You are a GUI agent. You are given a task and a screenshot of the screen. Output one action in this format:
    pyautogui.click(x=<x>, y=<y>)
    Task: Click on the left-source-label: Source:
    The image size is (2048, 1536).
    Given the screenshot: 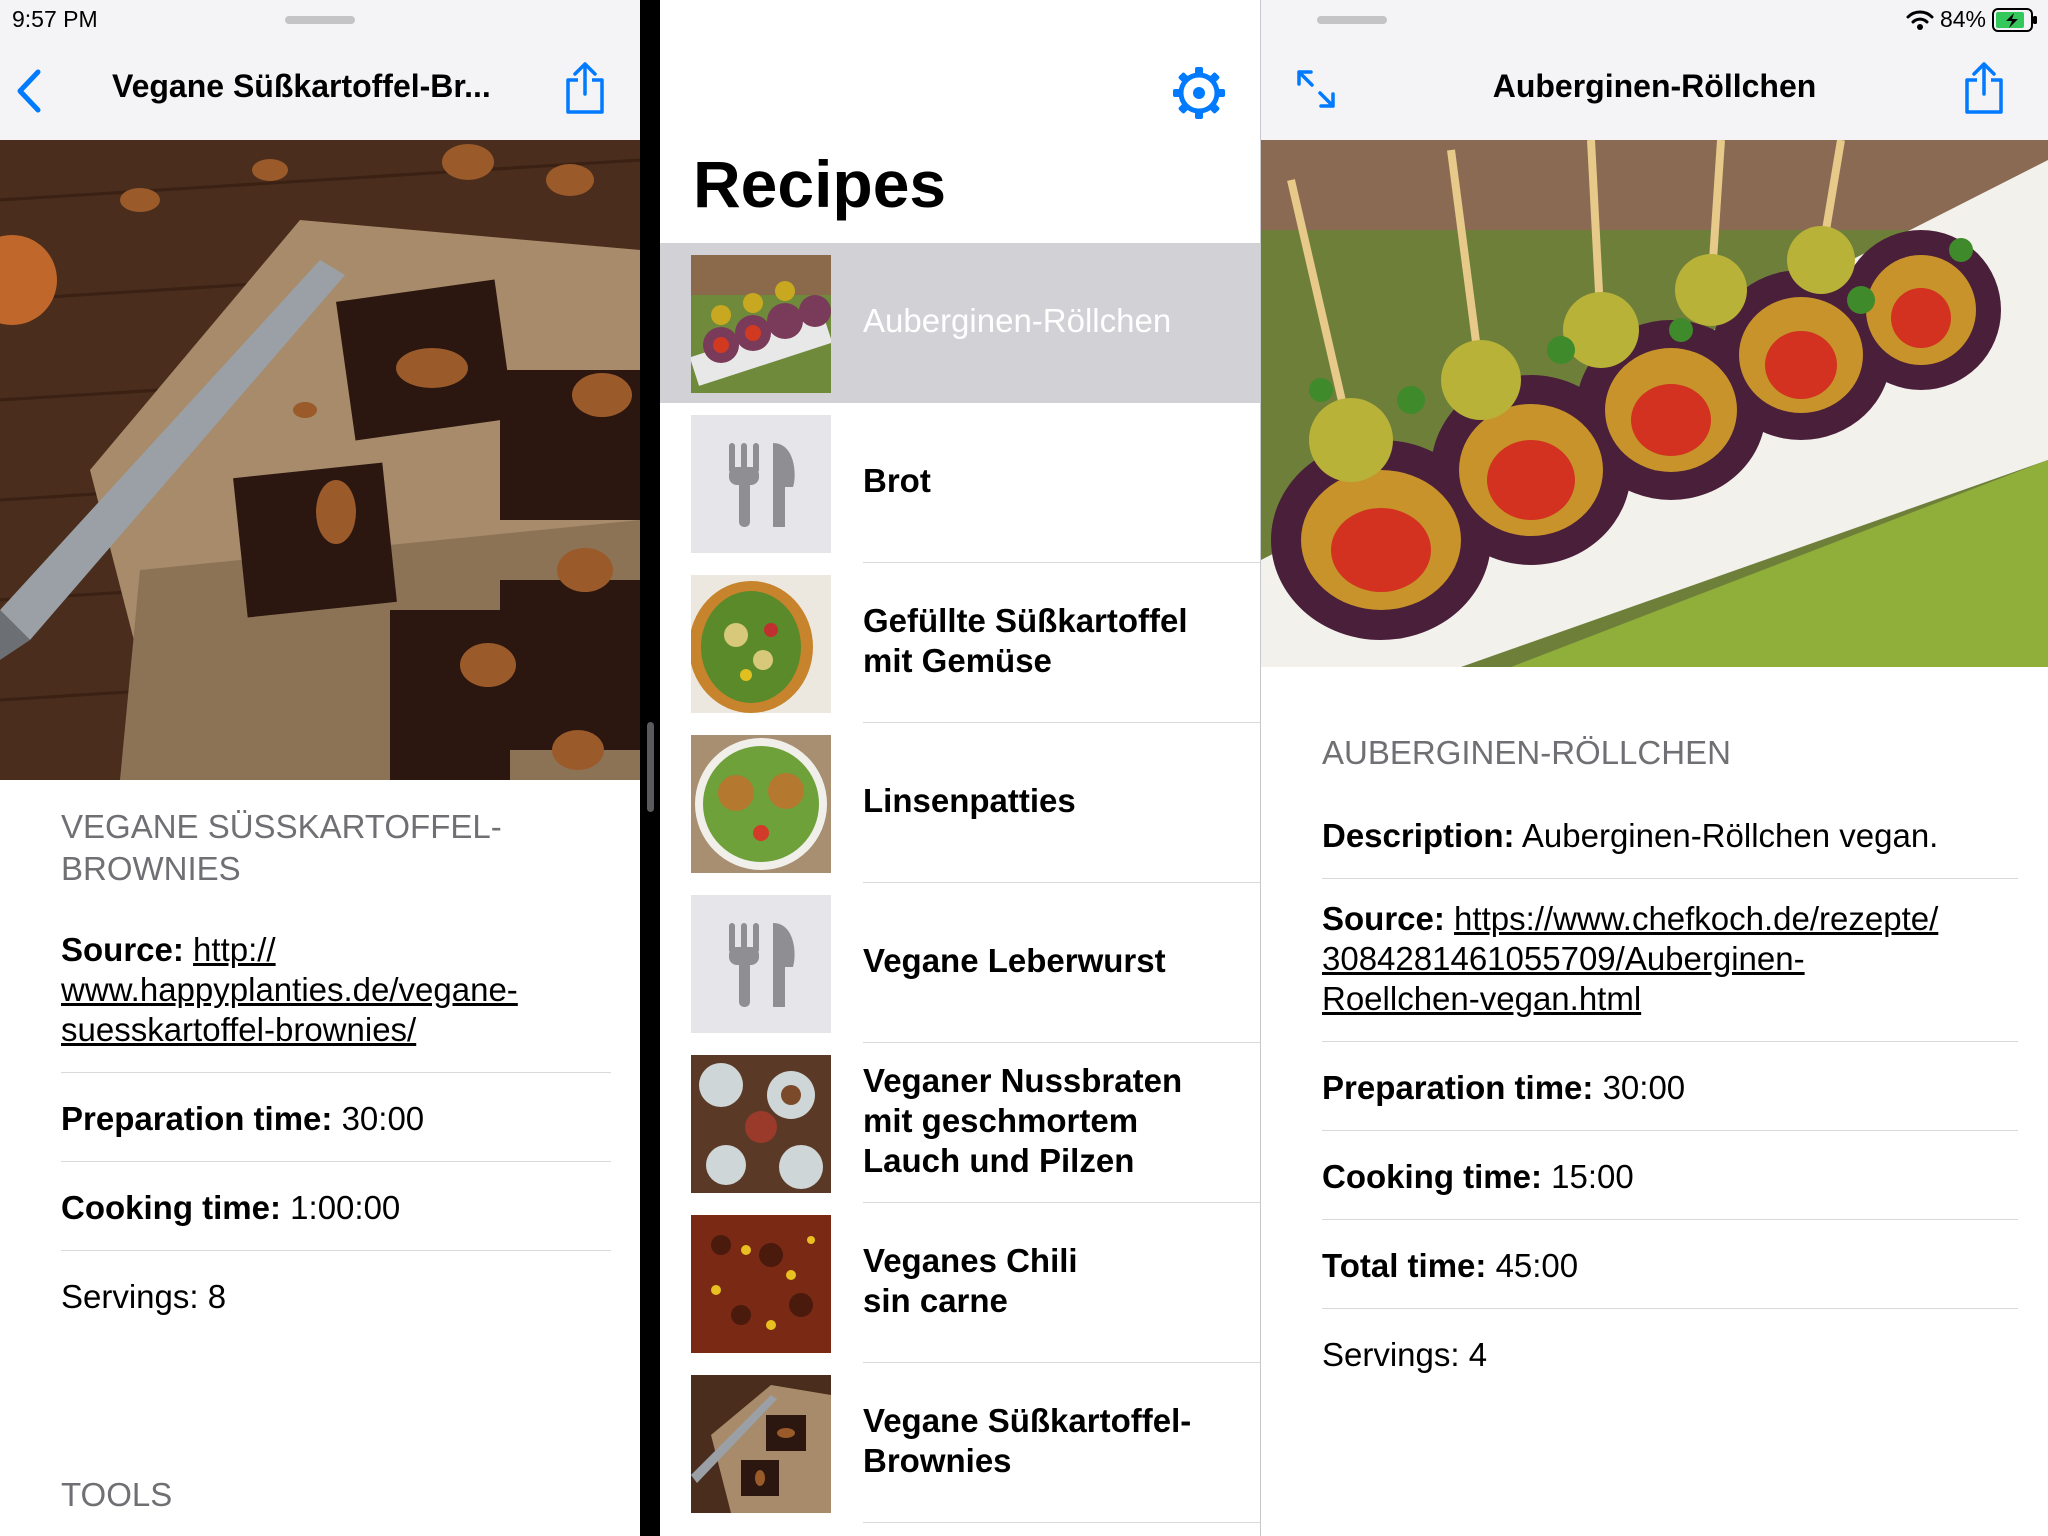 What is the action you would take?
    pyautogui.click(x=122, y=949)
    